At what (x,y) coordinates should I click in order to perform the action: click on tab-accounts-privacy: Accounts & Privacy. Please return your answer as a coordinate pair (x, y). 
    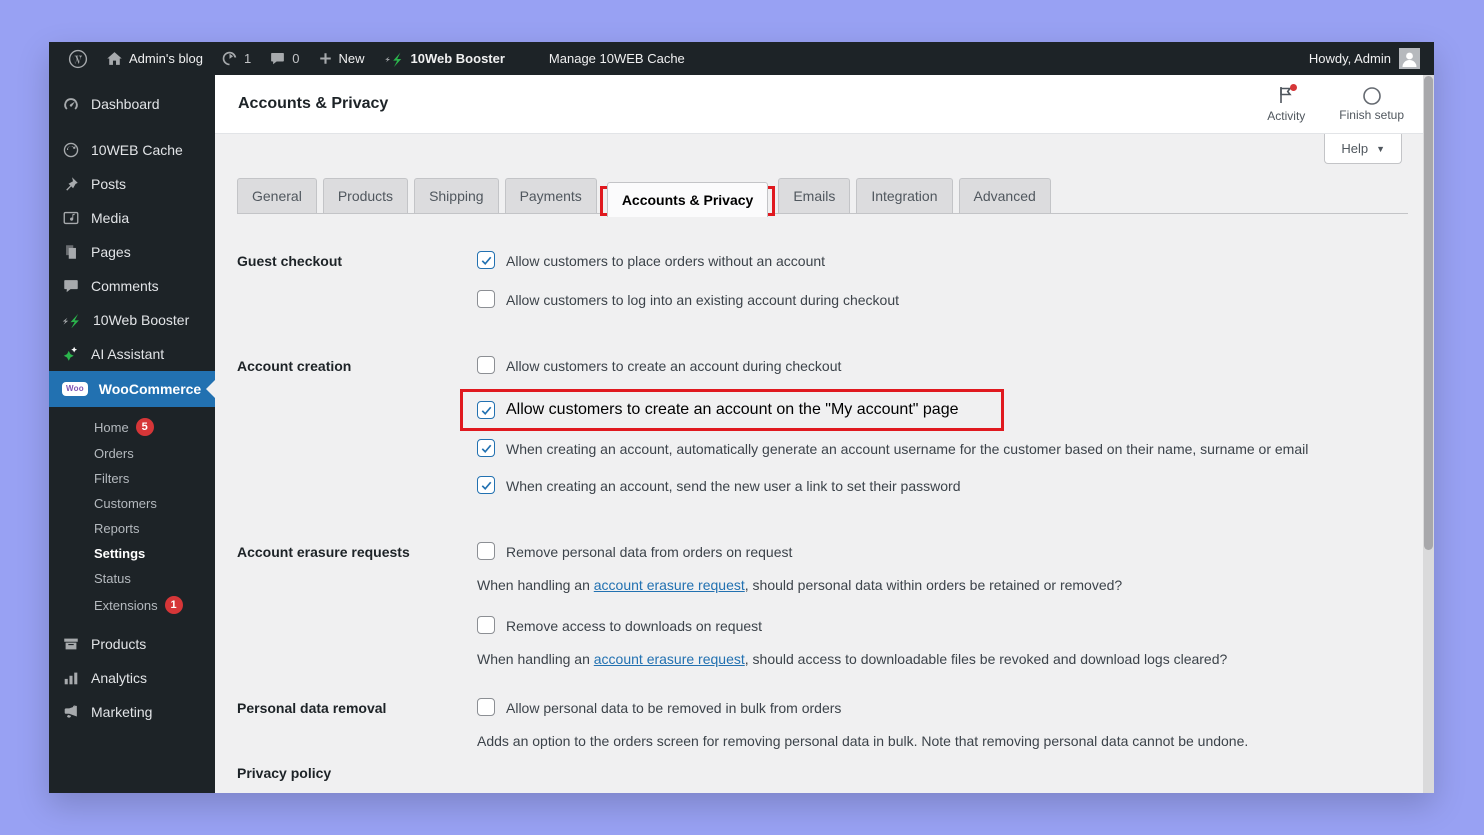
    Looking at the image, I should click on (687, 199).